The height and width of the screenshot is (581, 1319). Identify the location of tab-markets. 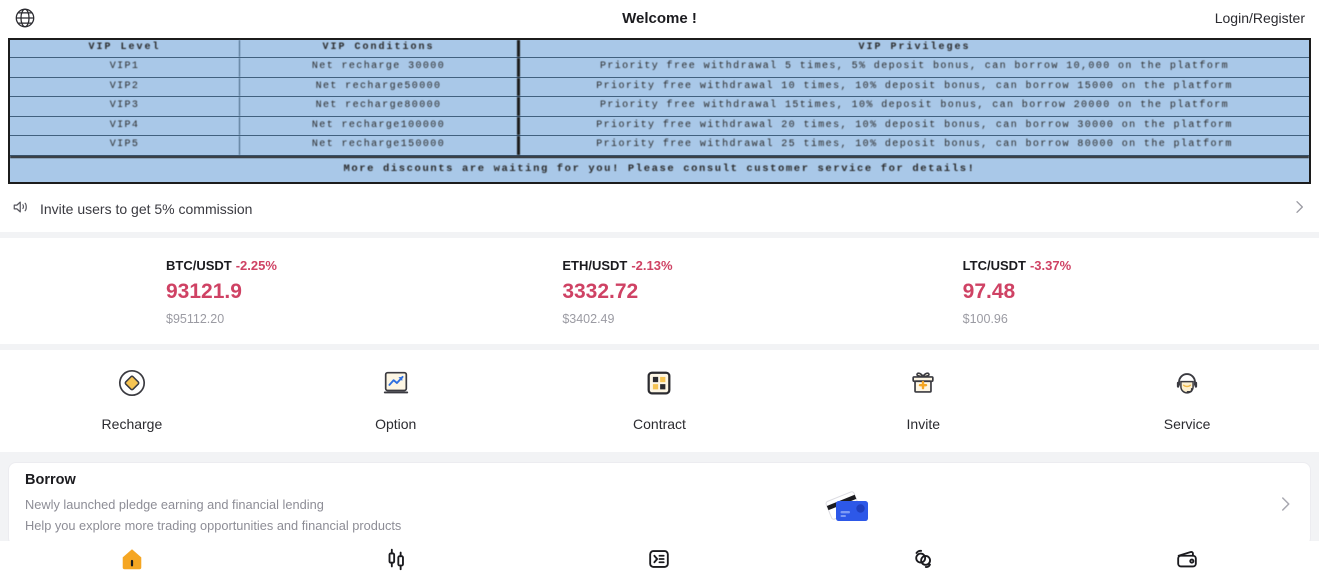
(396, 561).